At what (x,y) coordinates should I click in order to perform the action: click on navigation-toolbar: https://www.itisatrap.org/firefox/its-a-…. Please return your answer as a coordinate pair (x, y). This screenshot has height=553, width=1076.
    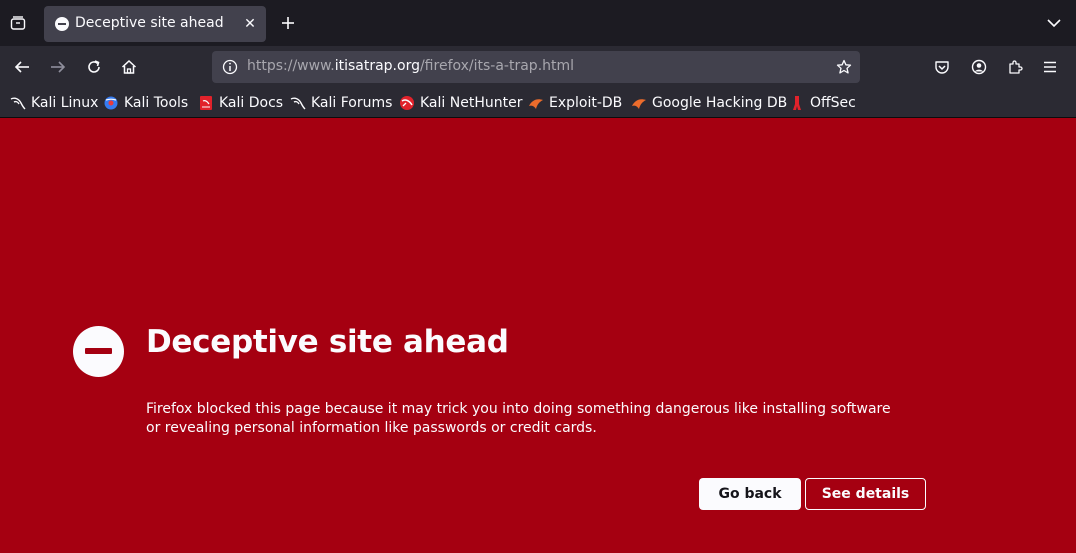
    Looking at the image, I should click on (538, 67).